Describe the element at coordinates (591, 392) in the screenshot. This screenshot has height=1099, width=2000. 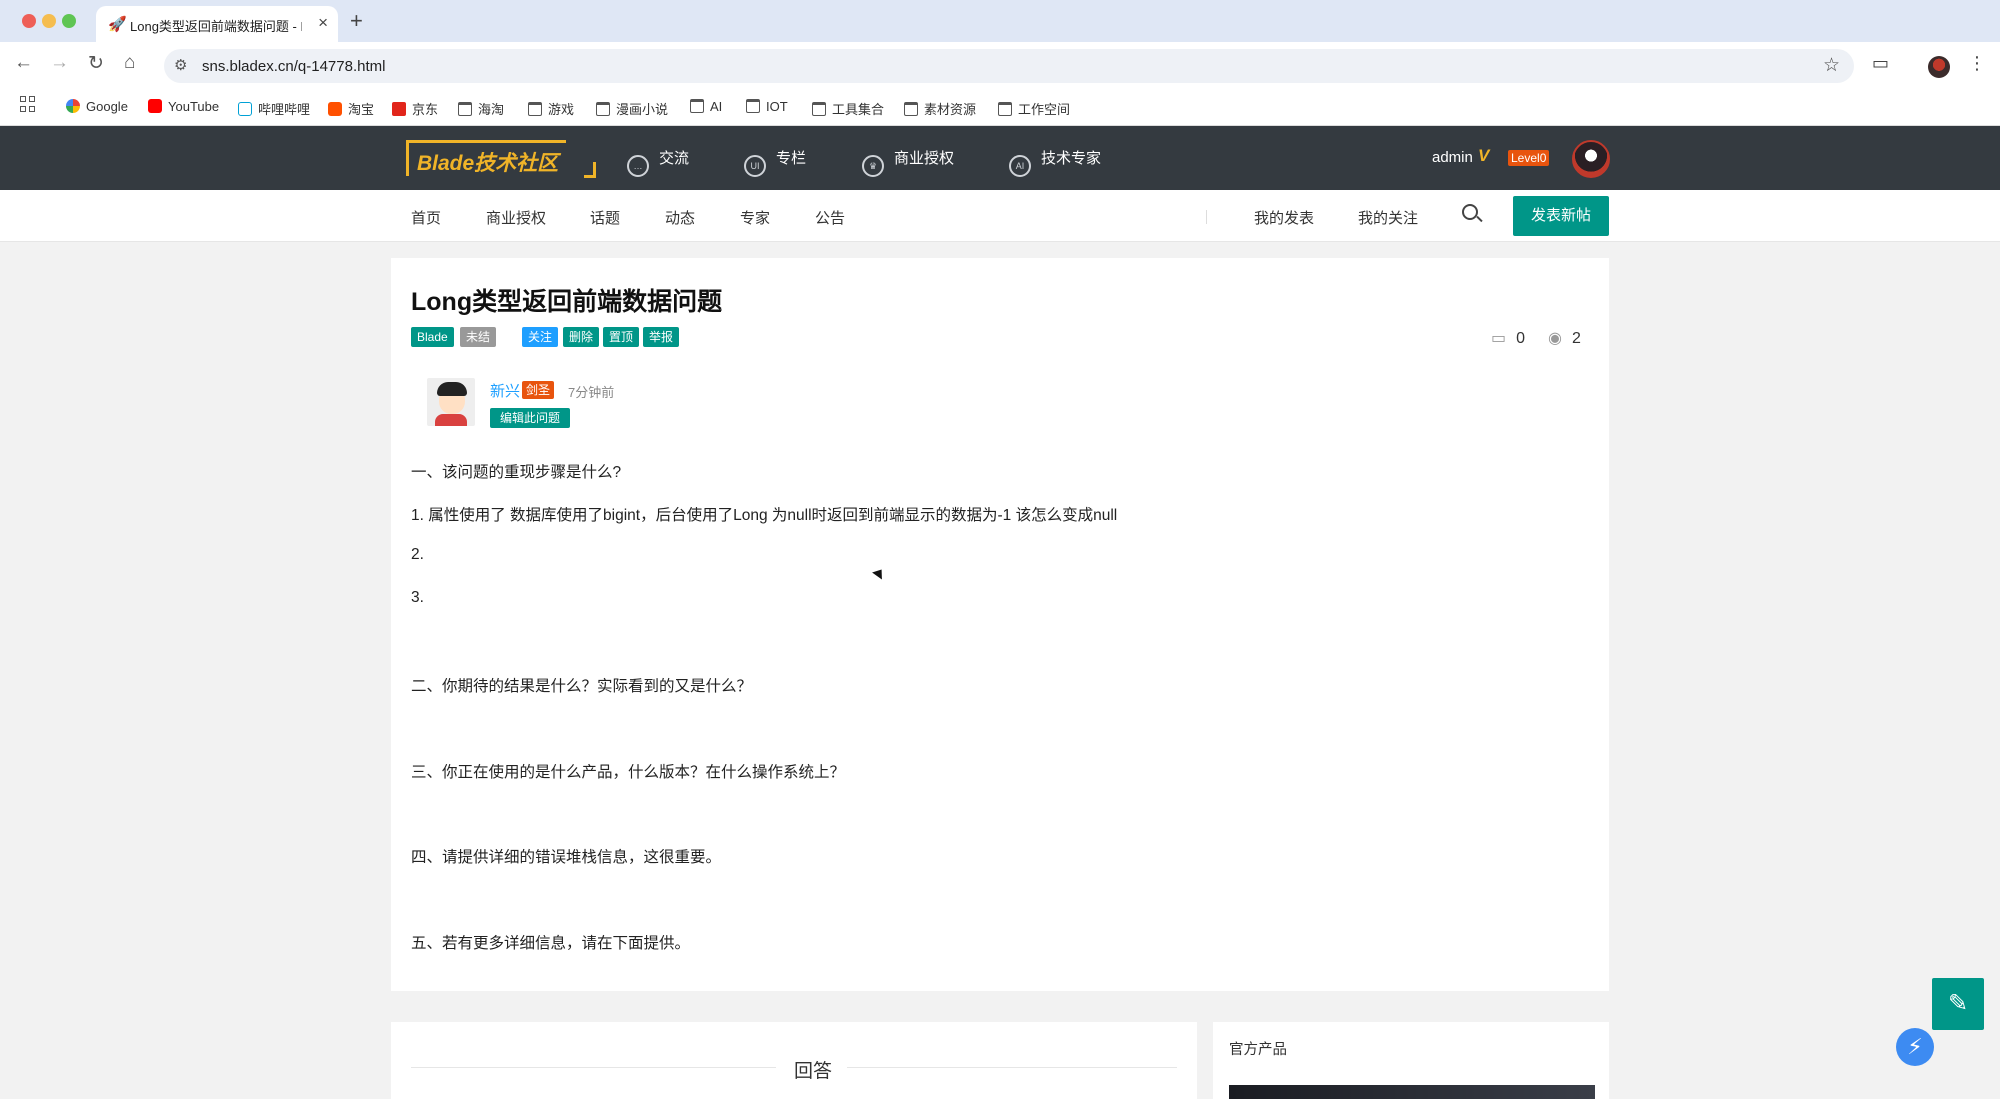
I see `post-time: 7分钟前` at that location.